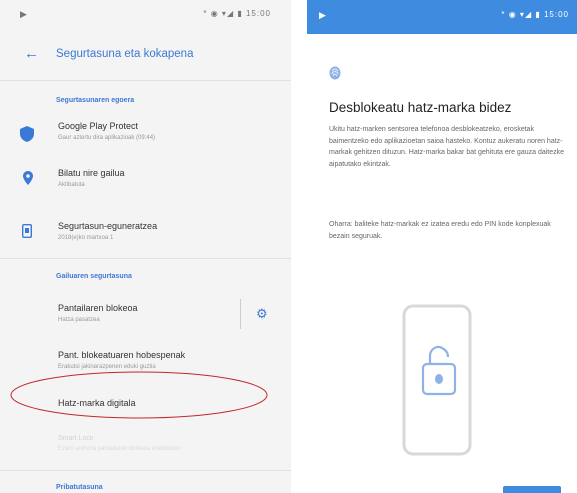 This screenshot has width=577, height=493. Describe the element at coordinates (31, 53) in the screenshot. I see `back-arrow-icon: ←` at that location.